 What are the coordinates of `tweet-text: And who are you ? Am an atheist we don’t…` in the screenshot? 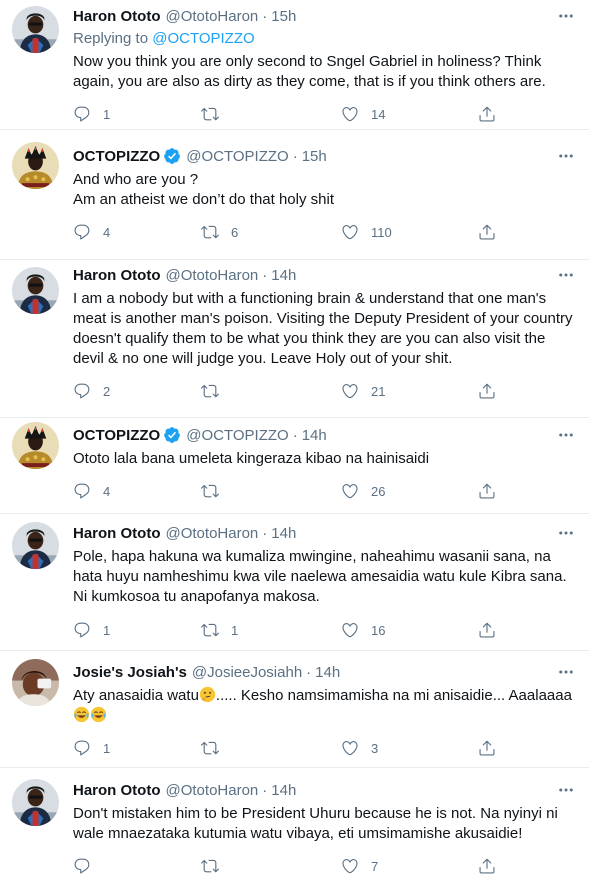 It's located at (325, 190).